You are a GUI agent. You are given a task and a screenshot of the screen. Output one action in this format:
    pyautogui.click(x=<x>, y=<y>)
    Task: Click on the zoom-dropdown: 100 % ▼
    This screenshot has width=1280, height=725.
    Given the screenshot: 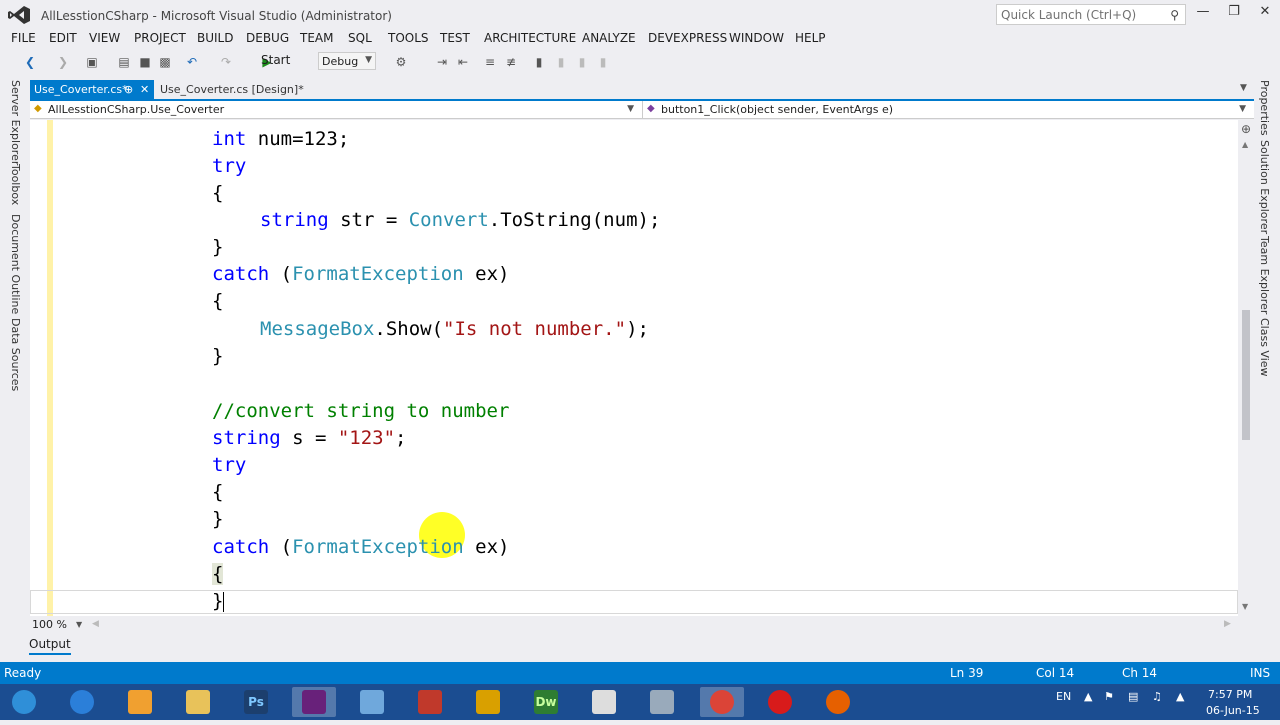 What is the action you would take?
    pyautogui.click(x=58, y=625)
    